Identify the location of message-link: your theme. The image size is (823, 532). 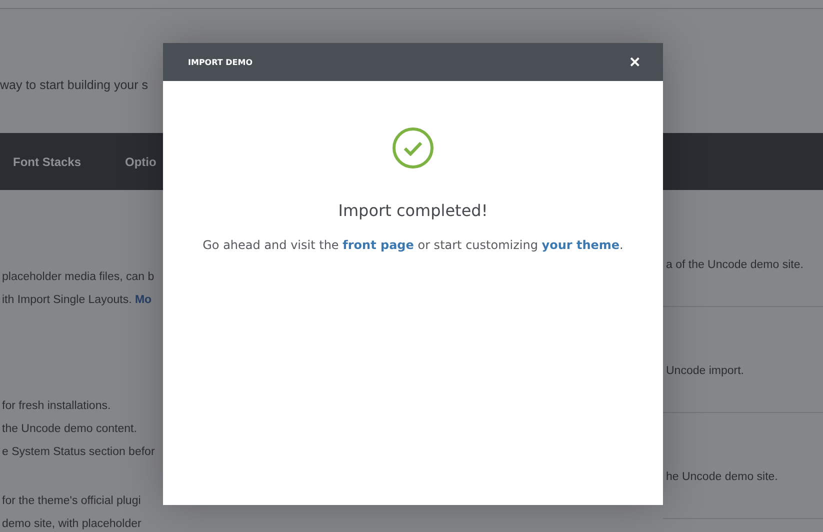
(581, 245).